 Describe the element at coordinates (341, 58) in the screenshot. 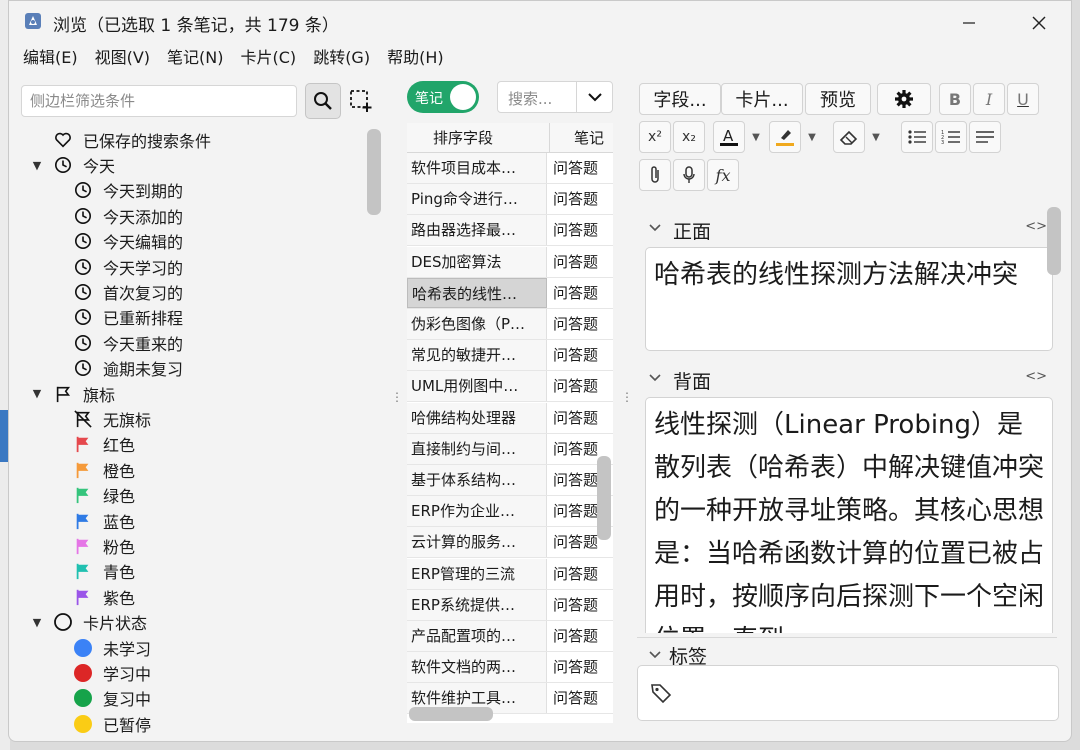

I see `menu-go: 跳转(G)` at that location.